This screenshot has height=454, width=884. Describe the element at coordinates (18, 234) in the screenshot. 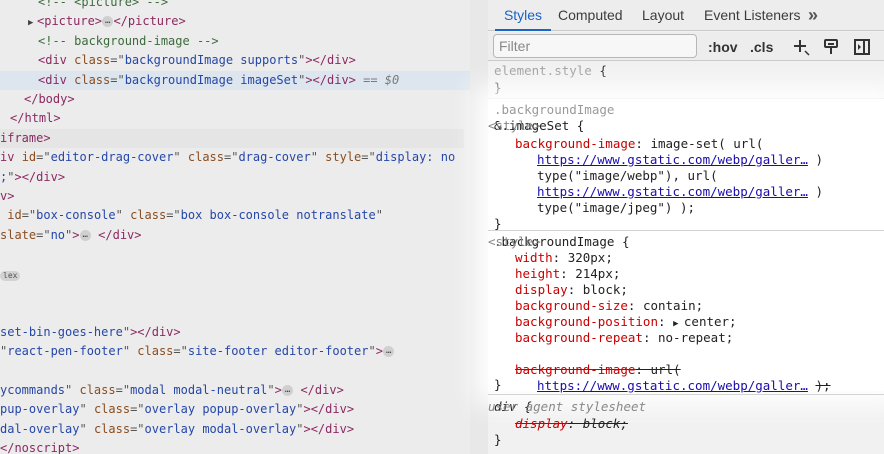

I see `dom-token: slate` at that location.